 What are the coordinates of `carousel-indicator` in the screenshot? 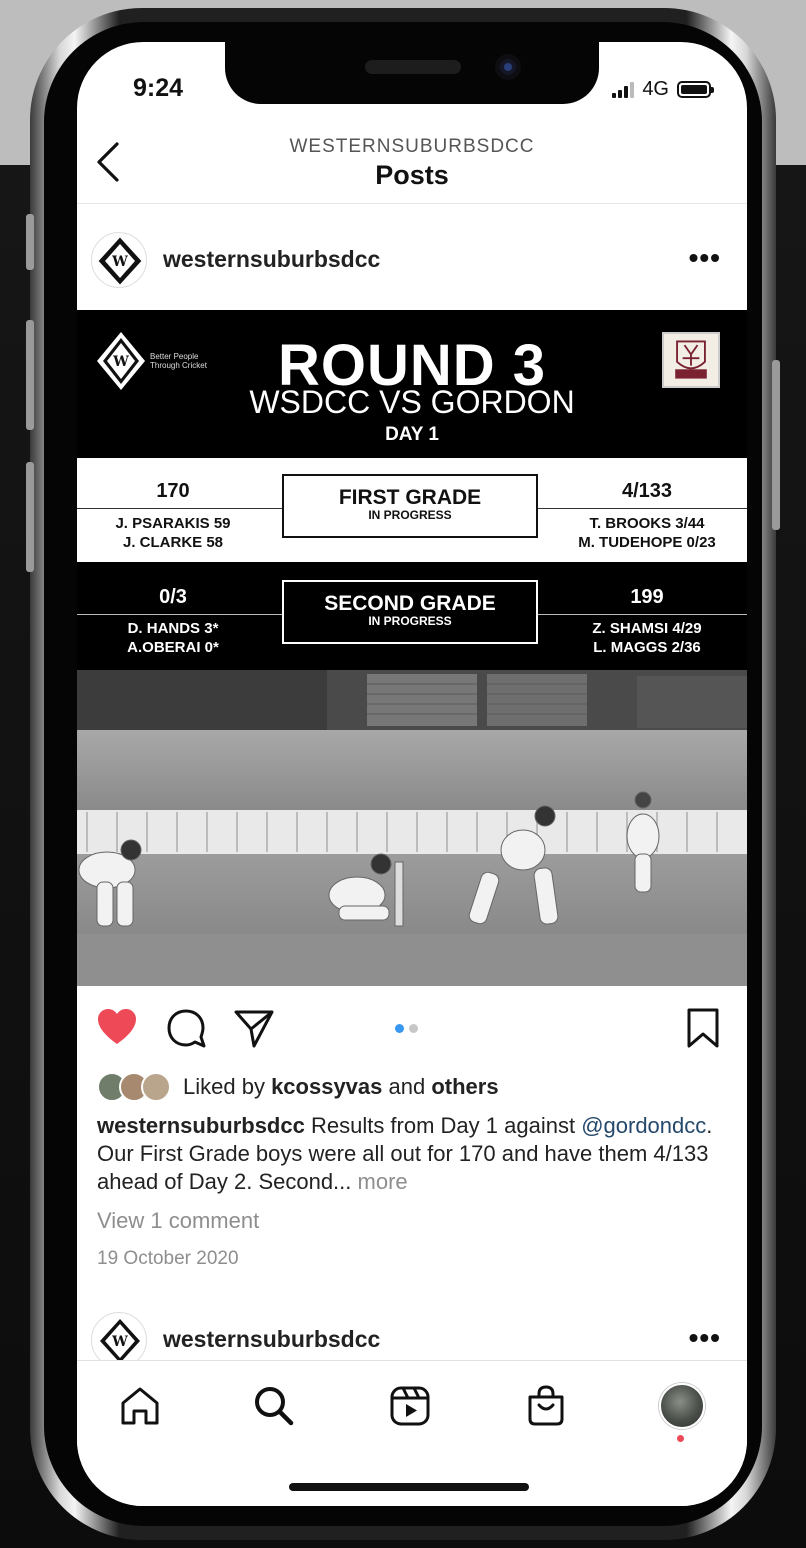 It's located at (406, 1028).